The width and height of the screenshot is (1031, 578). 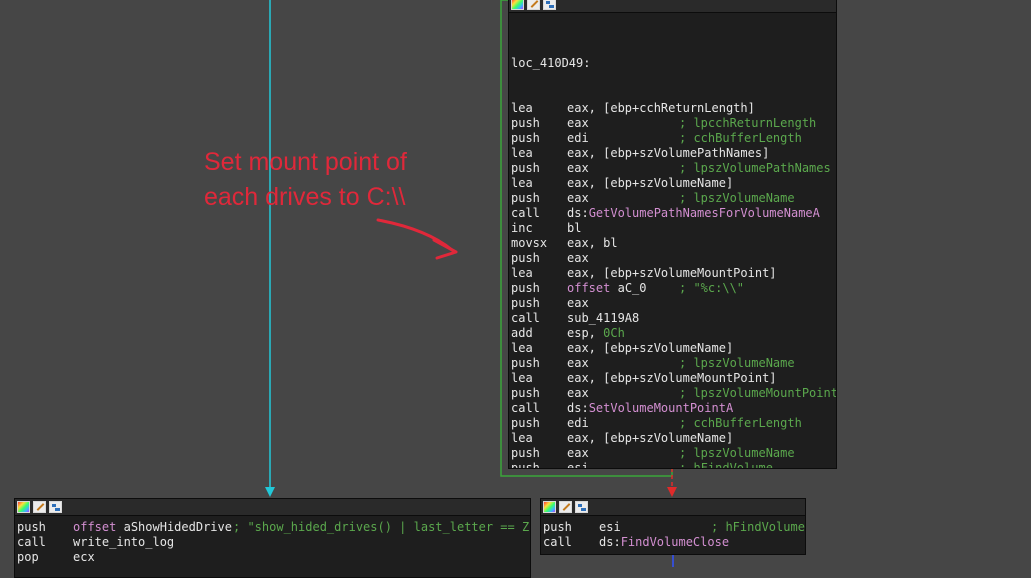 What do you see at coordinates (574, 228) in the screenshot?
I see `operand: bl` at bounding box center [574, 228].